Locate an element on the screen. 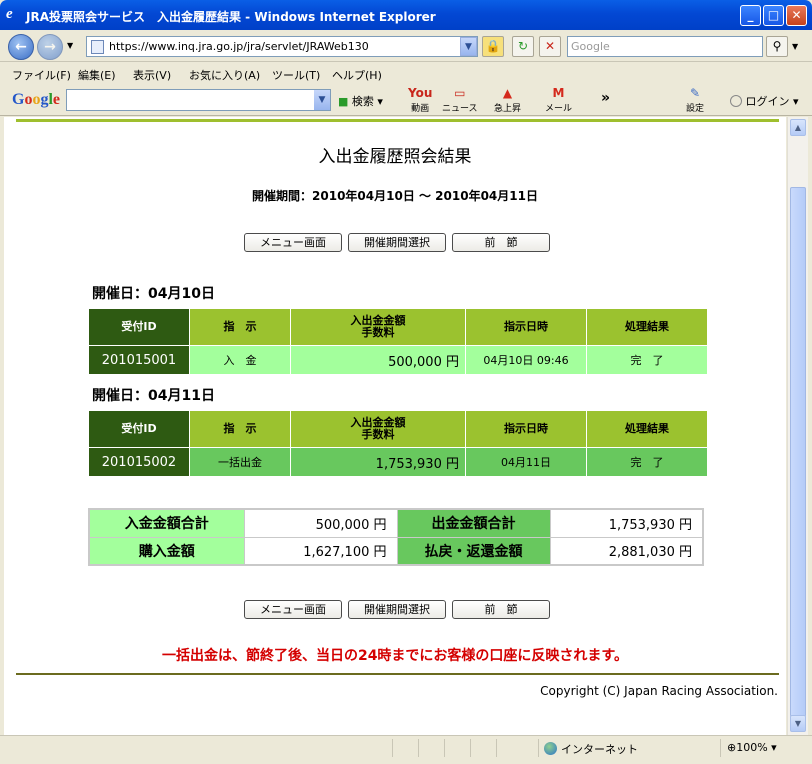 This screenshot has height=764, width=812. bottom-button-row: メニュー画面 開催期間選択 前 節 is located at coordinates (404, 610).